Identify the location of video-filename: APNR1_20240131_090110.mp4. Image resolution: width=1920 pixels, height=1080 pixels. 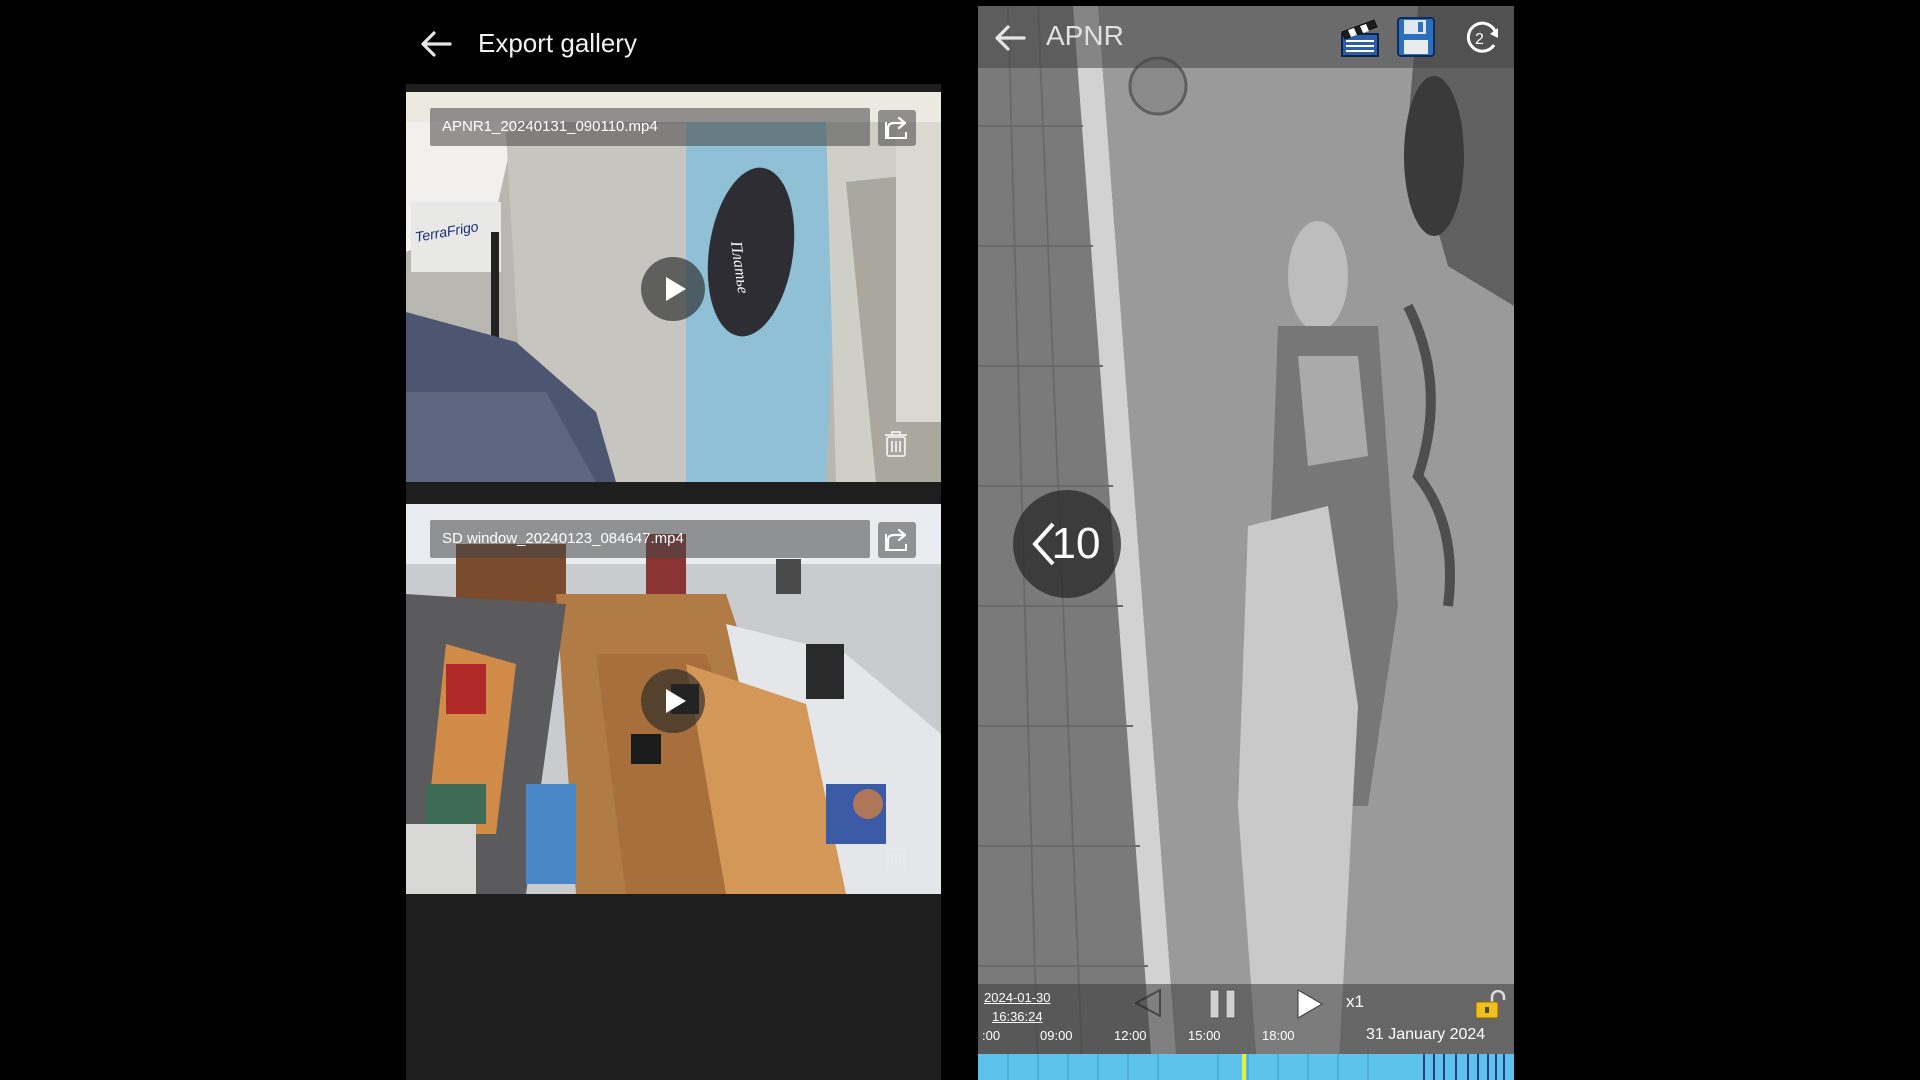
(650, 127).